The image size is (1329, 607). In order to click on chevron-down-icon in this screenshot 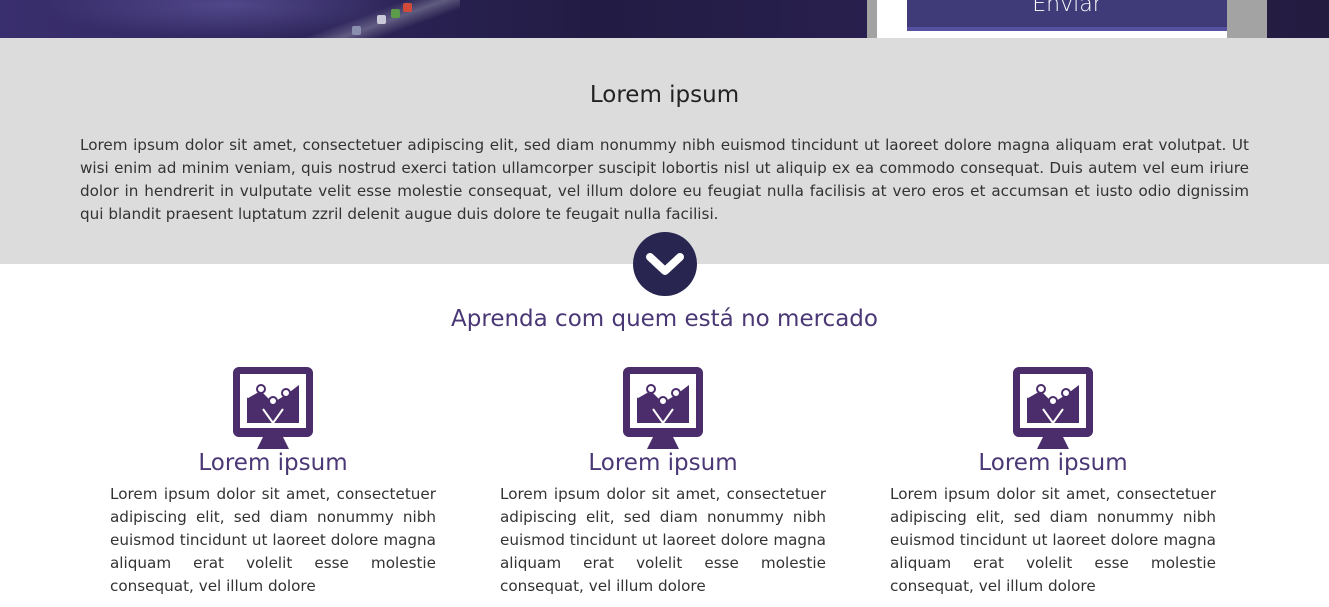, I will do `click(665, 264)`.